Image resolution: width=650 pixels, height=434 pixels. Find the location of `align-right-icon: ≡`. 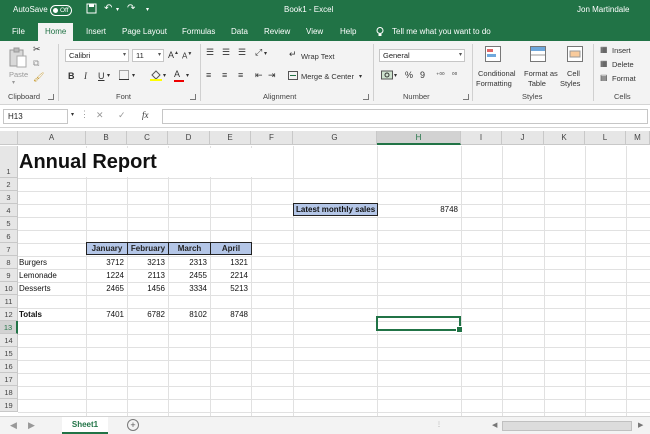

align-right-icon: ≡ is located at coordinates (240, 75).